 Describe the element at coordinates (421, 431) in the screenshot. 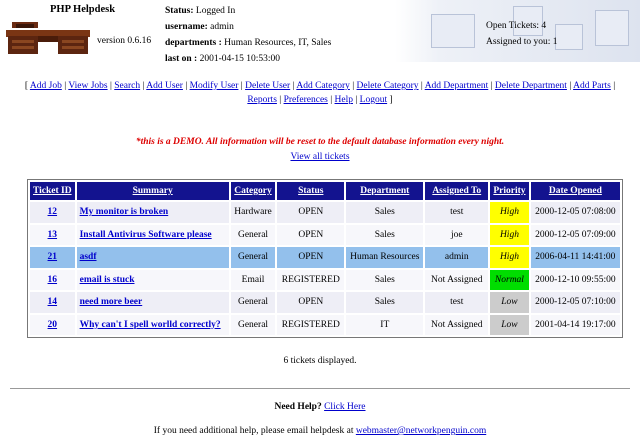

I see `email-link: webmaster@networkpenguin.com` at that location.